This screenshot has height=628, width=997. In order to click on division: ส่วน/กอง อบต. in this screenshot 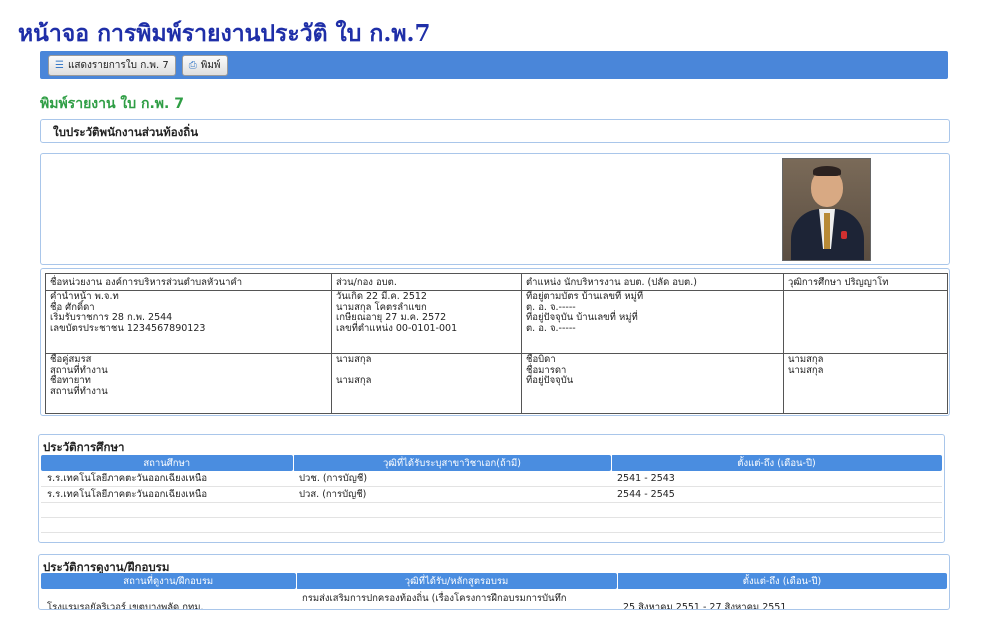, I will do `click(426, 282)`.